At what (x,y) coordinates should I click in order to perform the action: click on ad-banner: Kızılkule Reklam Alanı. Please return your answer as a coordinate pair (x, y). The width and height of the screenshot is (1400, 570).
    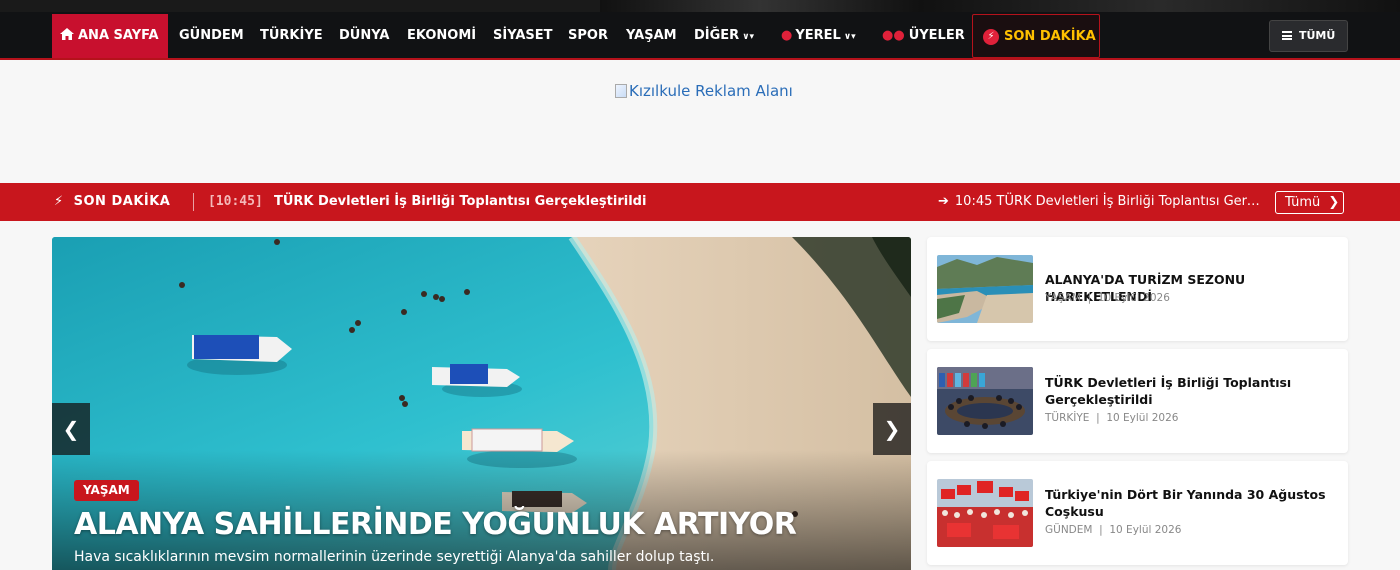
    Looking at the image, I should click on (704, 91).